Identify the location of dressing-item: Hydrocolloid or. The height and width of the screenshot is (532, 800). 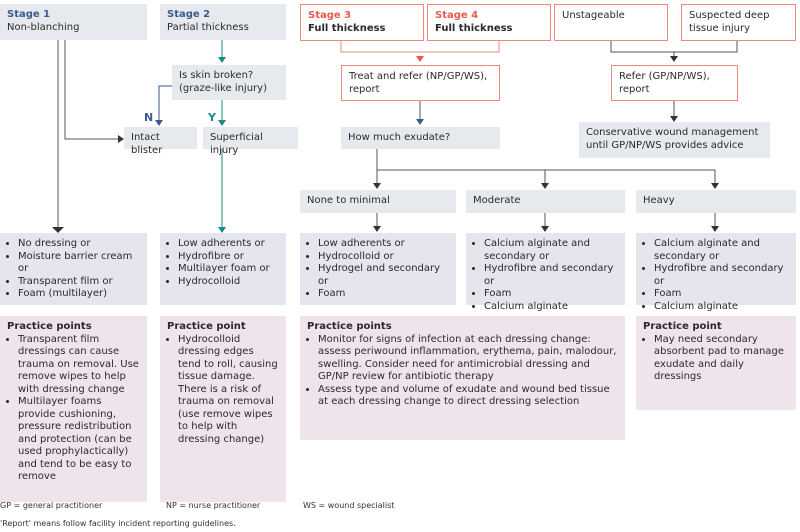
(383, 257).